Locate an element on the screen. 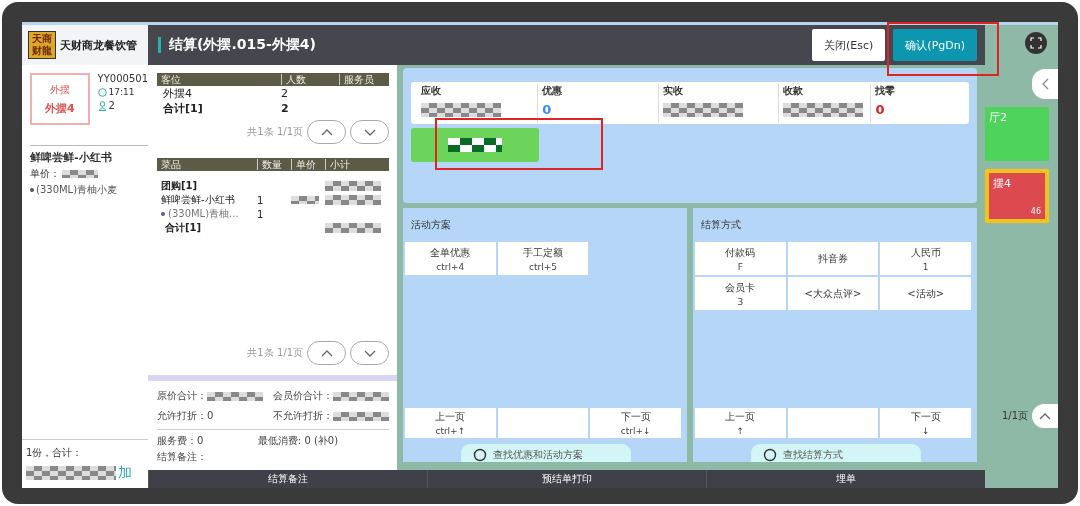  confirm-button: 确认(PgDn) is located at coordinates (935, 45).